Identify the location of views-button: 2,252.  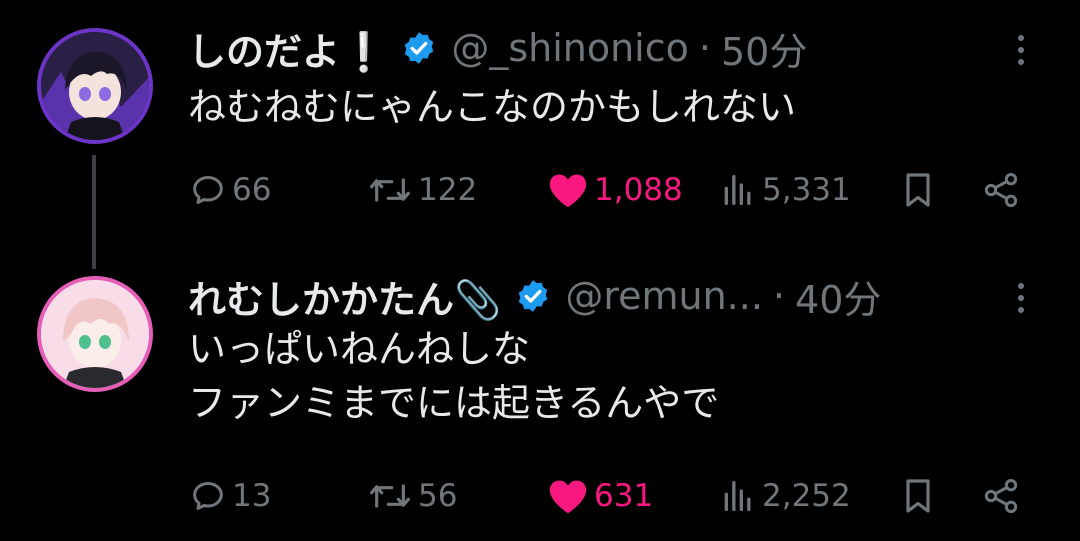
(784, 496).